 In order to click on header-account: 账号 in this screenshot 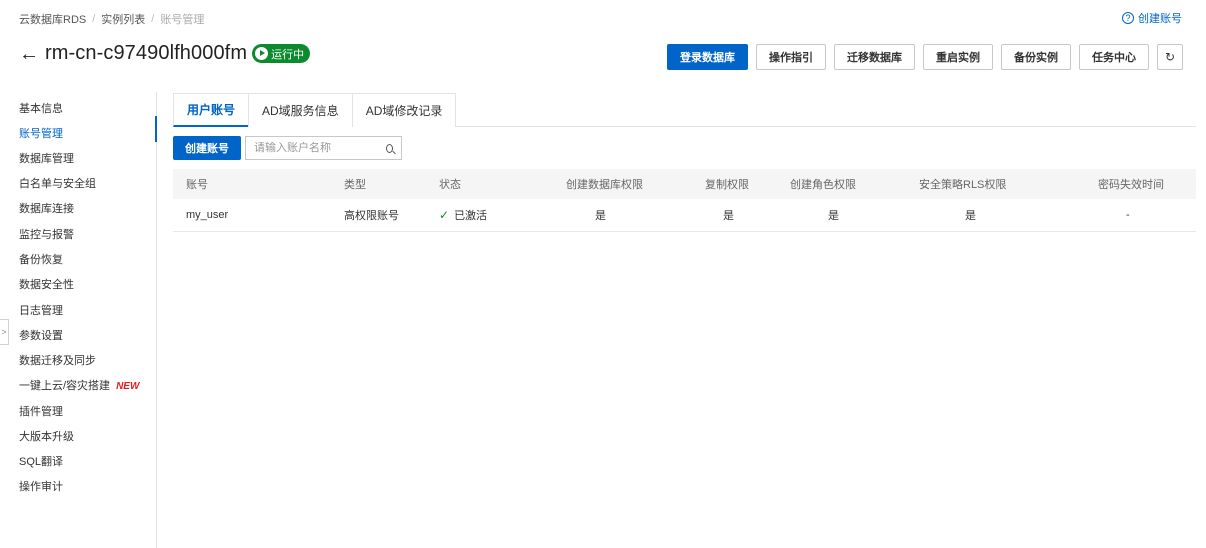, I will do `click(197, 185)`.